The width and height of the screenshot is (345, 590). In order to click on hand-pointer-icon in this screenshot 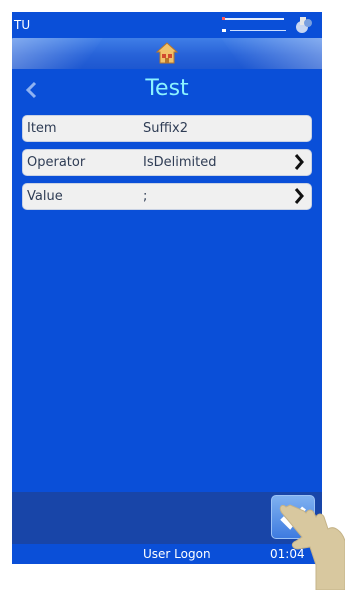, I will do `click(312, 547)`.